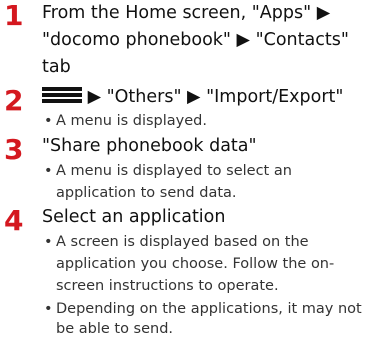  I want to click on step-3-title: "Share phonebook data", so click(149, 146).